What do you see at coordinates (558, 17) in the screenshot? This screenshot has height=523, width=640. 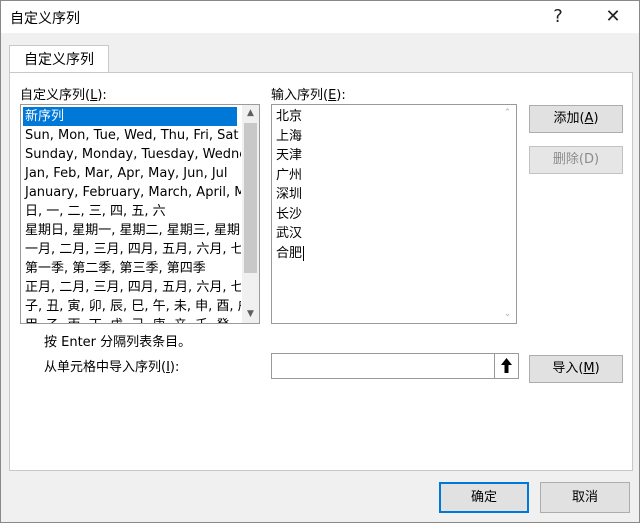 I see `help-button: ?` at bounding box center [558, 17].